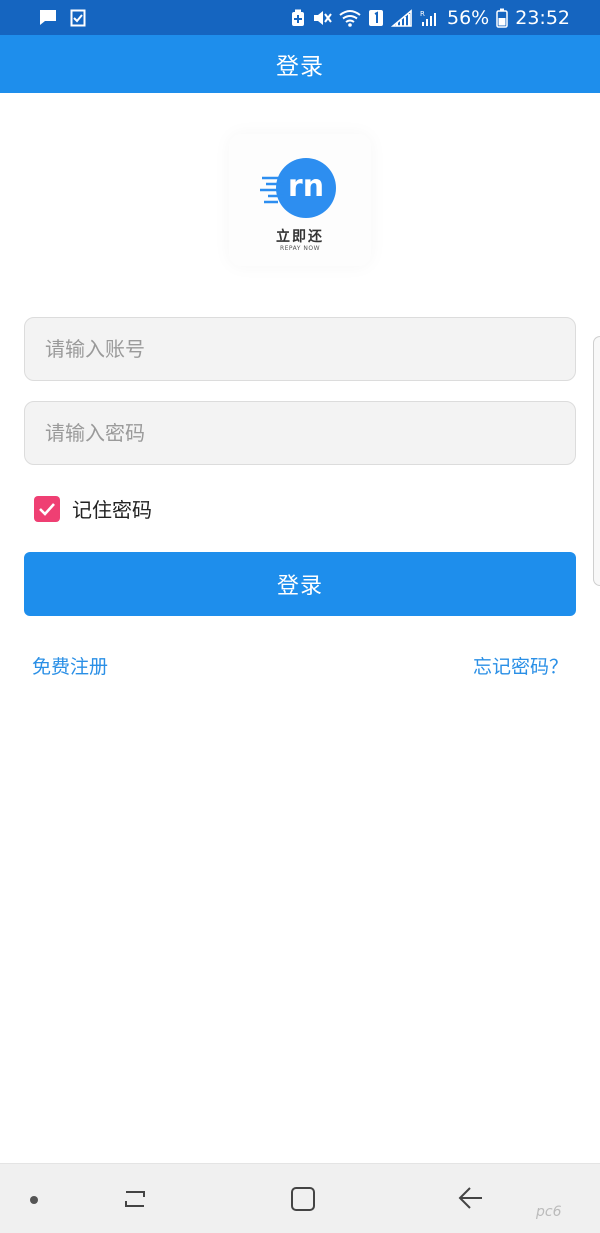 This screenshot has height=1233, width=600. What do you see at coordinates (596, 461) in the screenshot?
I see `edge-panel-handle` at bounding box center [596, 461].